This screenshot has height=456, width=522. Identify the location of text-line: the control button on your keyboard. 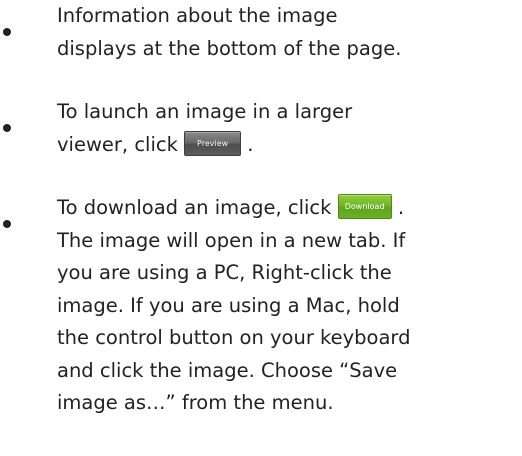
(234, 337).